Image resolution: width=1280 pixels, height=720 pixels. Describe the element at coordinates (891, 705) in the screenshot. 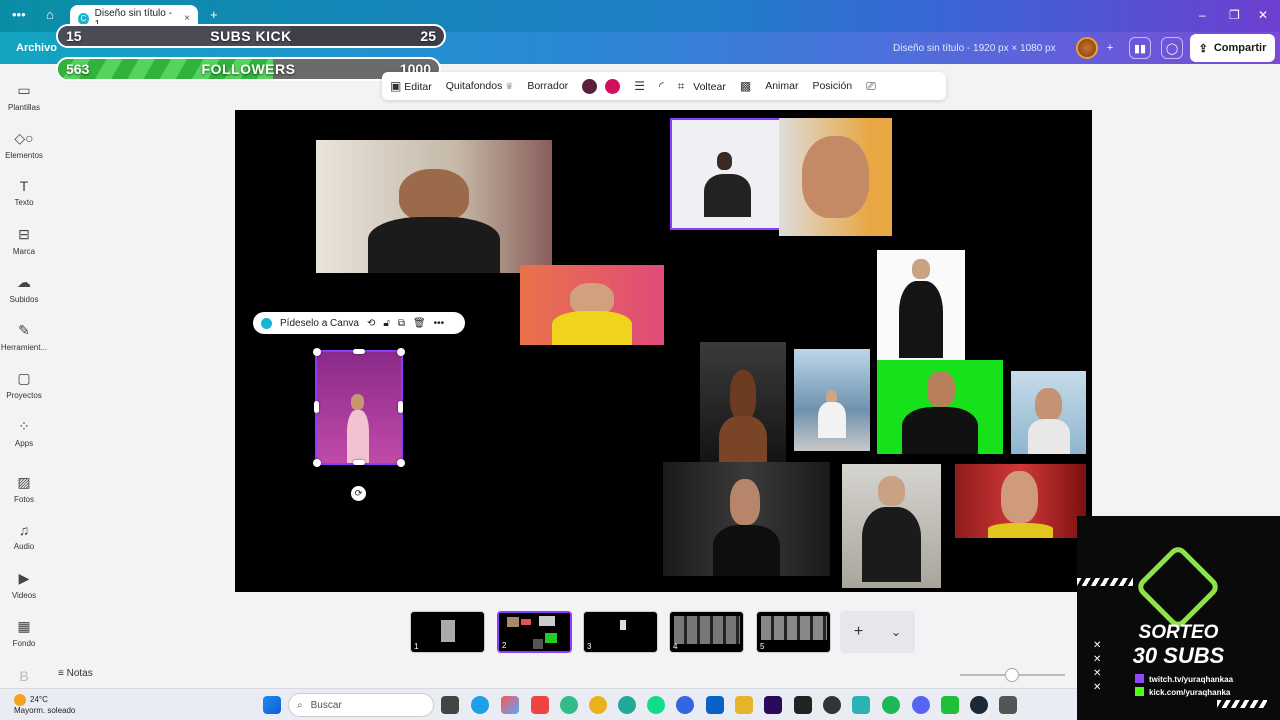

I see `spotify-icon` at that location.